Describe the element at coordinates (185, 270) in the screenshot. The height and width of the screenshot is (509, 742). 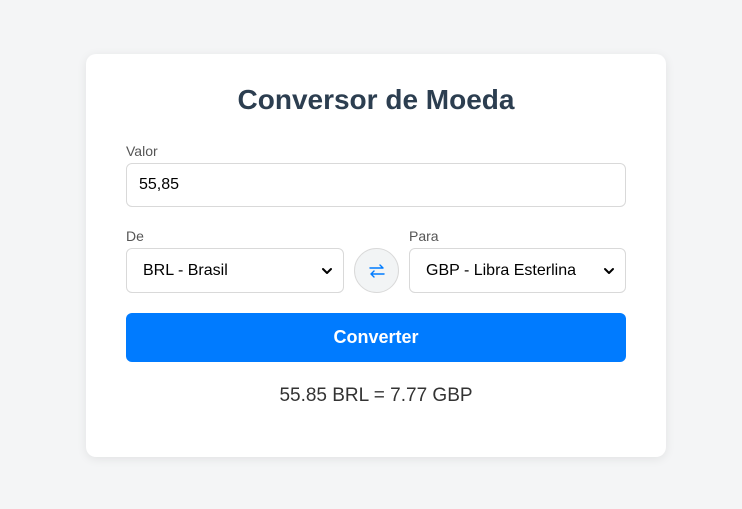
I see `from-currency-value: BRL - Brasil` at that location.